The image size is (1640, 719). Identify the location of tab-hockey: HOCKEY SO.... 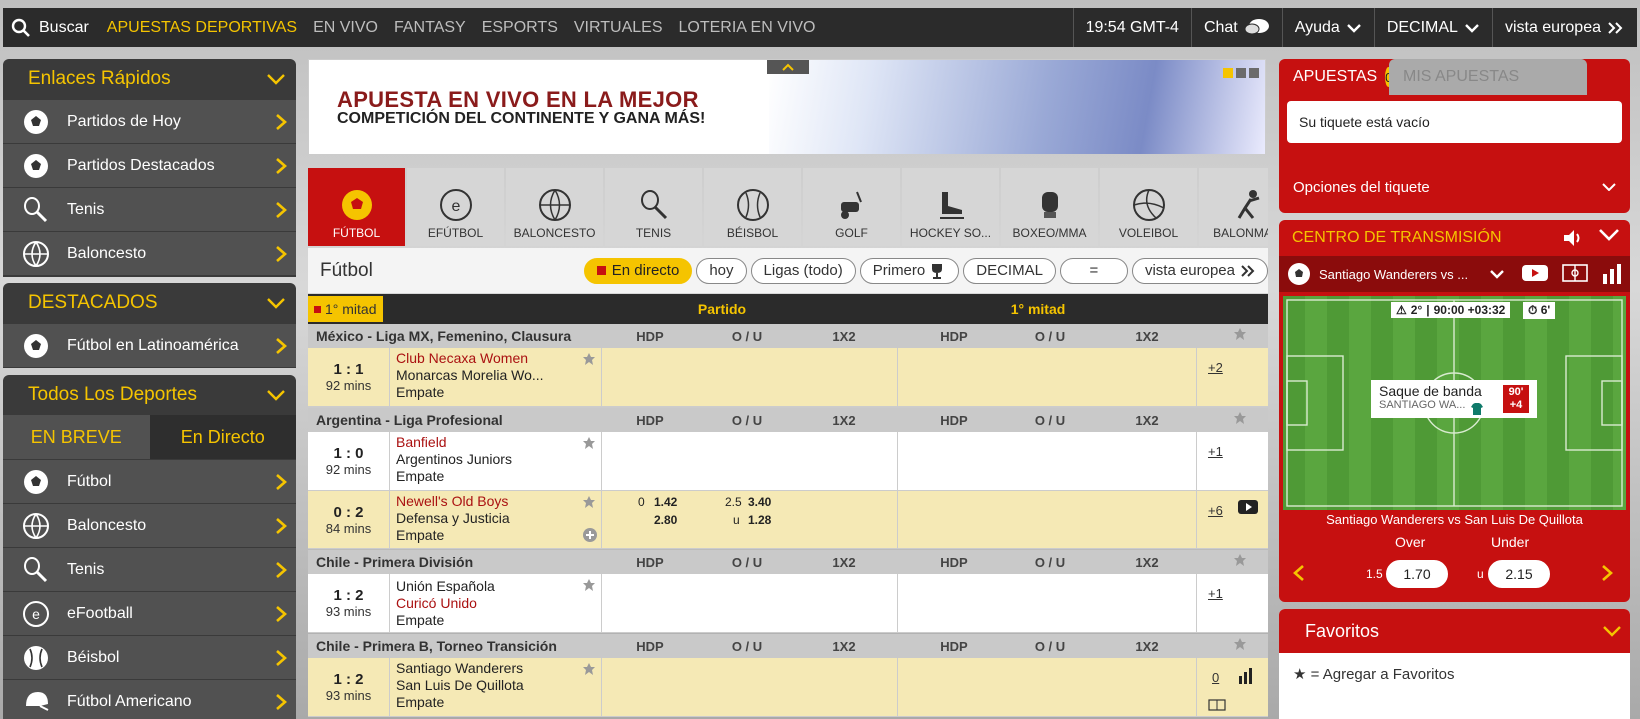
(950, 207).